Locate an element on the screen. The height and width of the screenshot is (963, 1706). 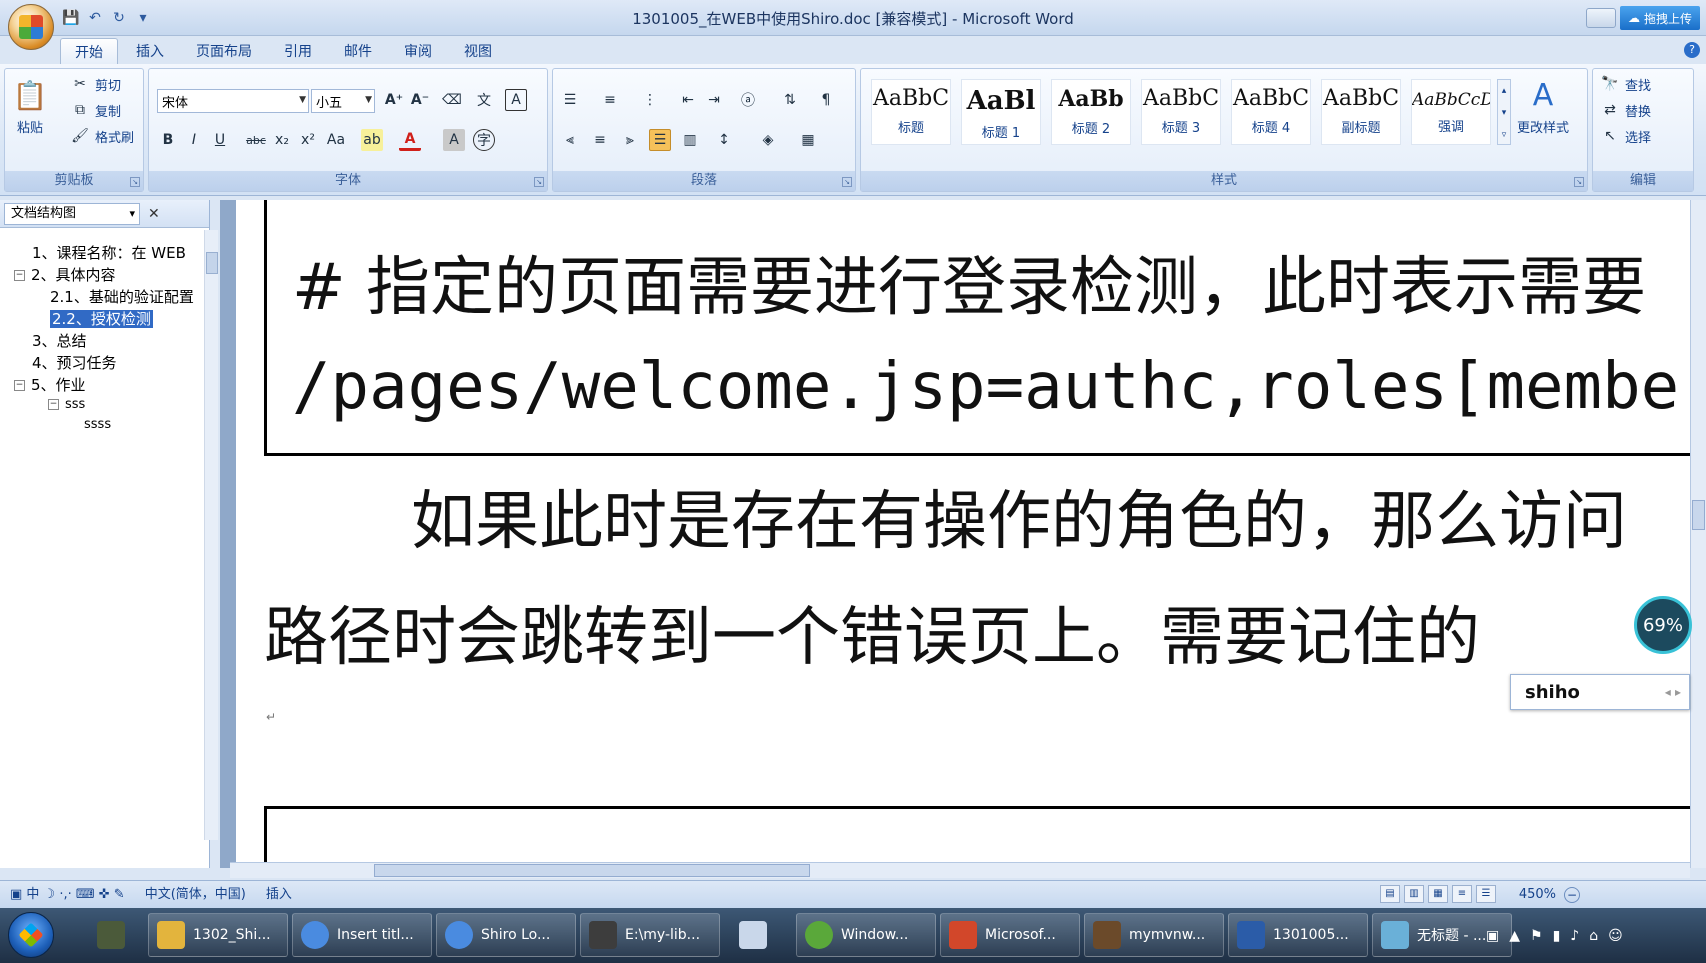
network-icon: ▮ is located at coordinates (1557, 936).